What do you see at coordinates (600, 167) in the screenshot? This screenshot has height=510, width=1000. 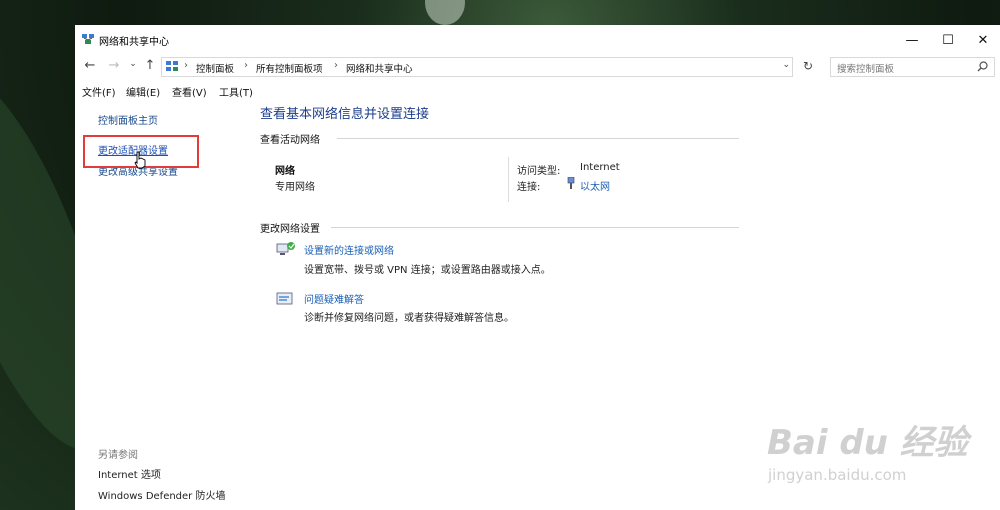 I see `access-type-value: Internet` at bounding box center [600, 167].